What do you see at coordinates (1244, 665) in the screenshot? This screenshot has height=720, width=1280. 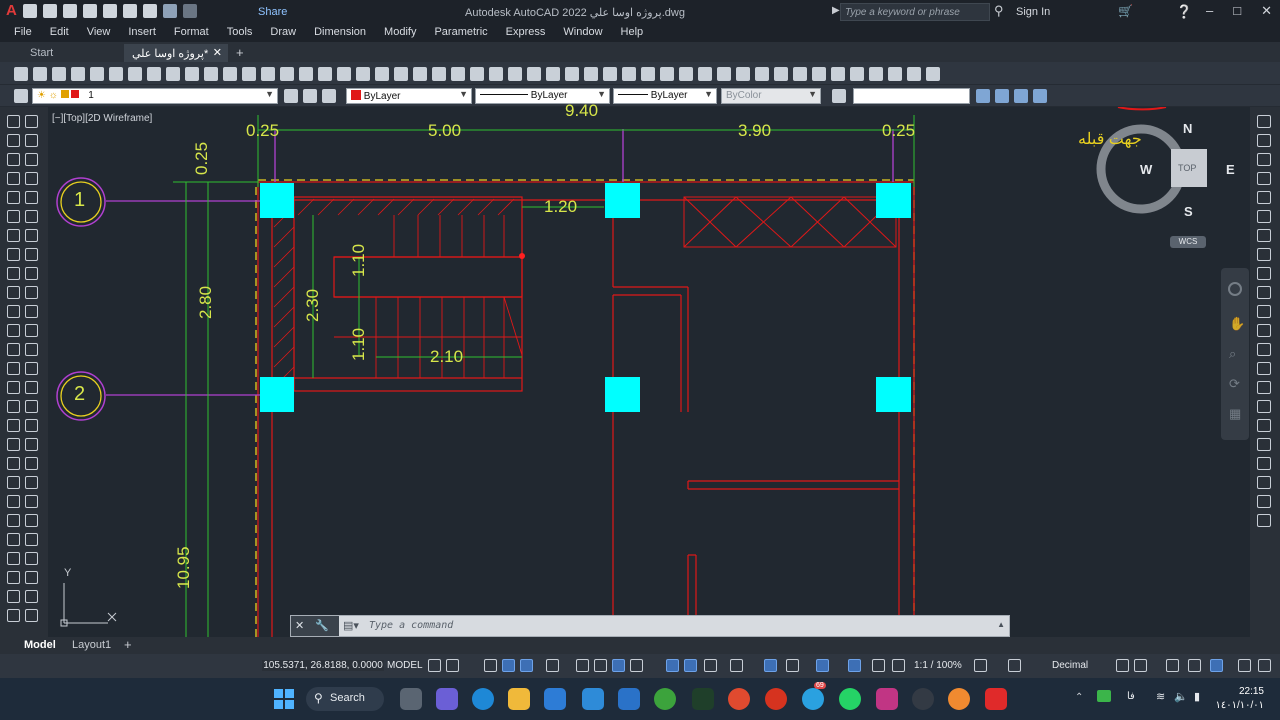 I see `status-toggle-28-icon` at bounding box center [1244, 665].